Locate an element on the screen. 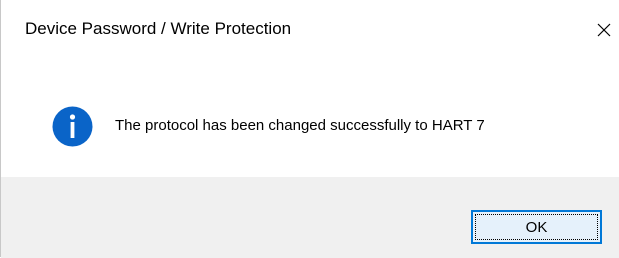 The width and height of the screenshot is (619, 258). ok-button: OK is located at coordinates (536, 227).